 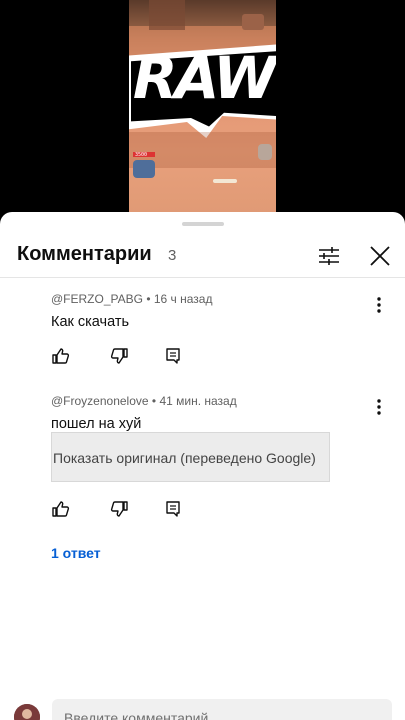 I want to click on comment-text: Как скачать, so click(x=90, y=322).